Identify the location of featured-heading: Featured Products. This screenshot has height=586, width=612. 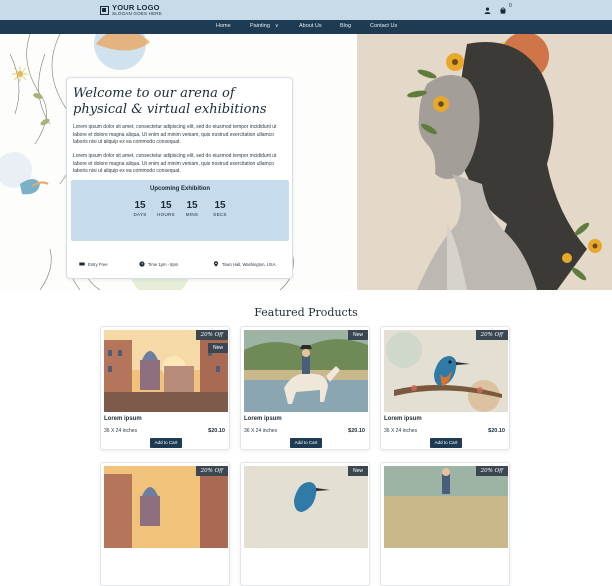
(306, 312).